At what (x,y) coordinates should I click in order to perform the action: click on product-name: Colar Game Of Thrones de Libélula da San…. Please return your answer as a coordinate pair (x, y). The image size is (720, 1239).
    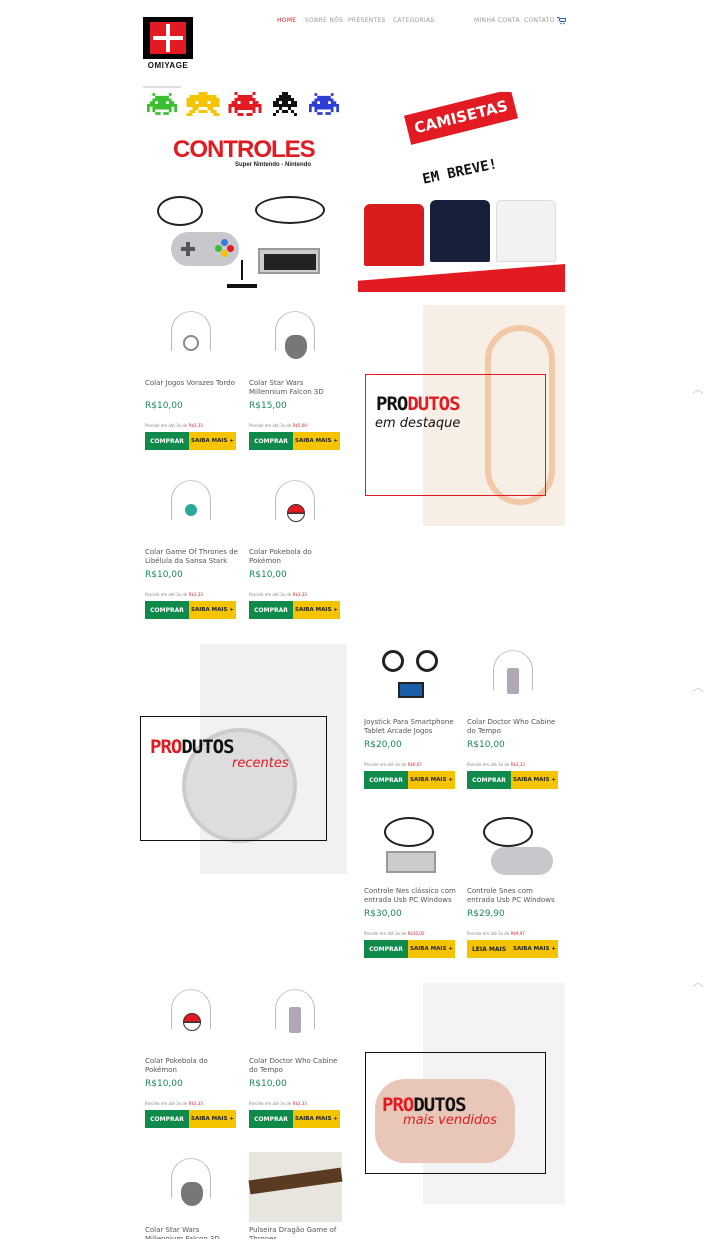
    Looking at the image, I should click on (191, 557).